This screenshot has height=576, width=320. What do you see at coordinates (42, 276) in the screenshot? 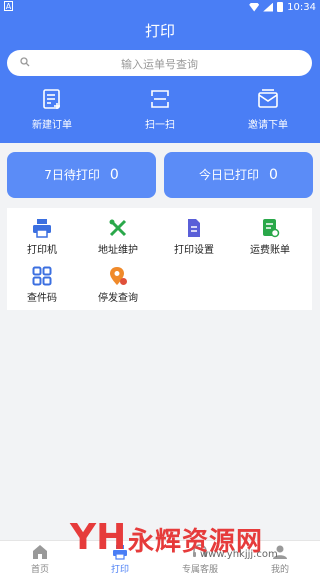
I see `qrcode-icon` at bounding box center [42, 276].